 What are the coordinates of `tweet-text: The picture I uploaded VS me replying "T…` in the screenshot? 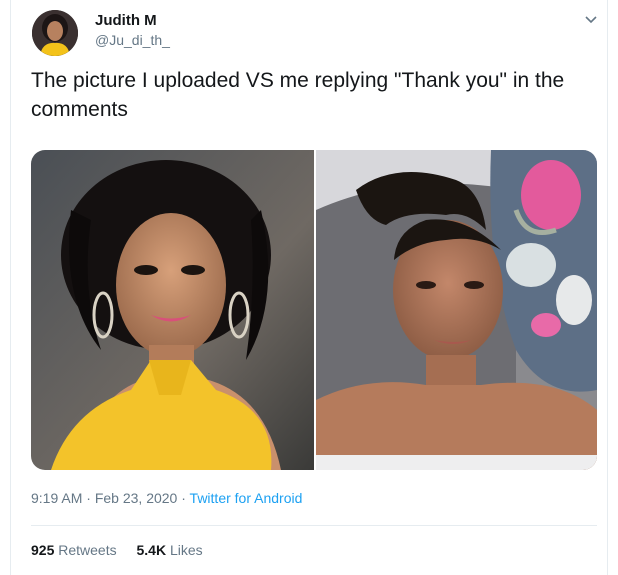 It's located at (298, 95).